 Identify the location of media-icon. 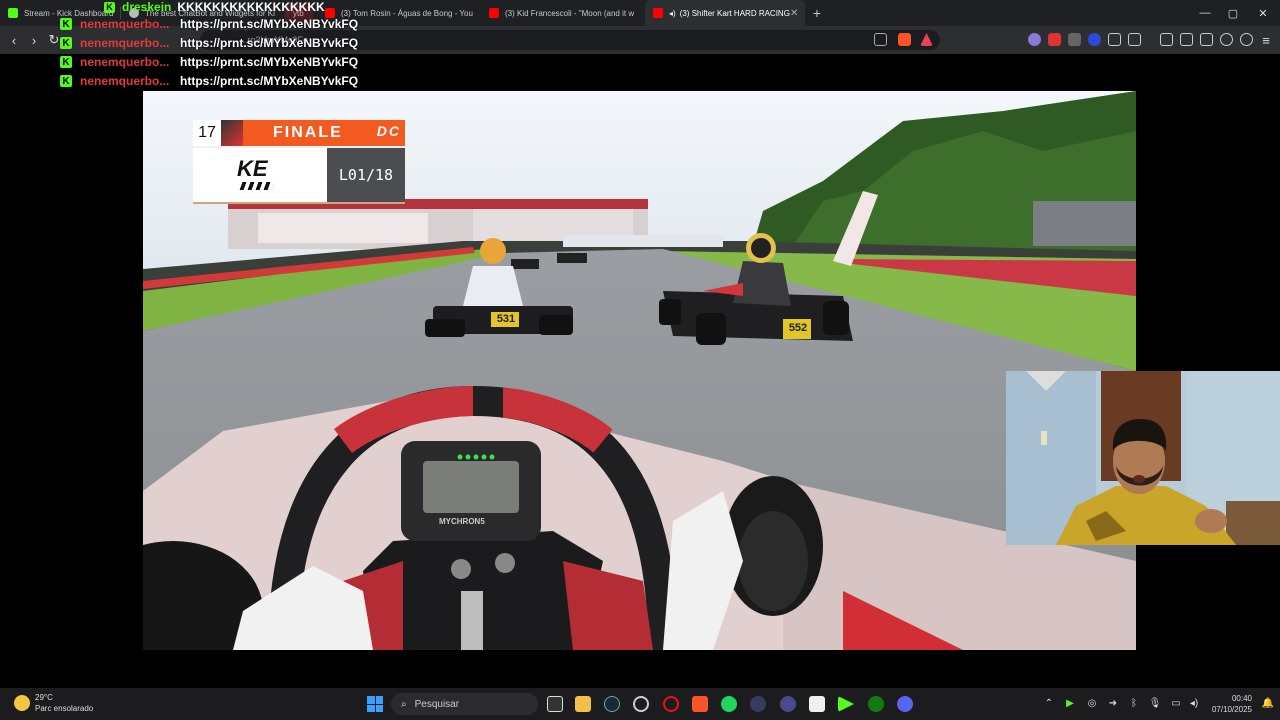
(1166, 39).